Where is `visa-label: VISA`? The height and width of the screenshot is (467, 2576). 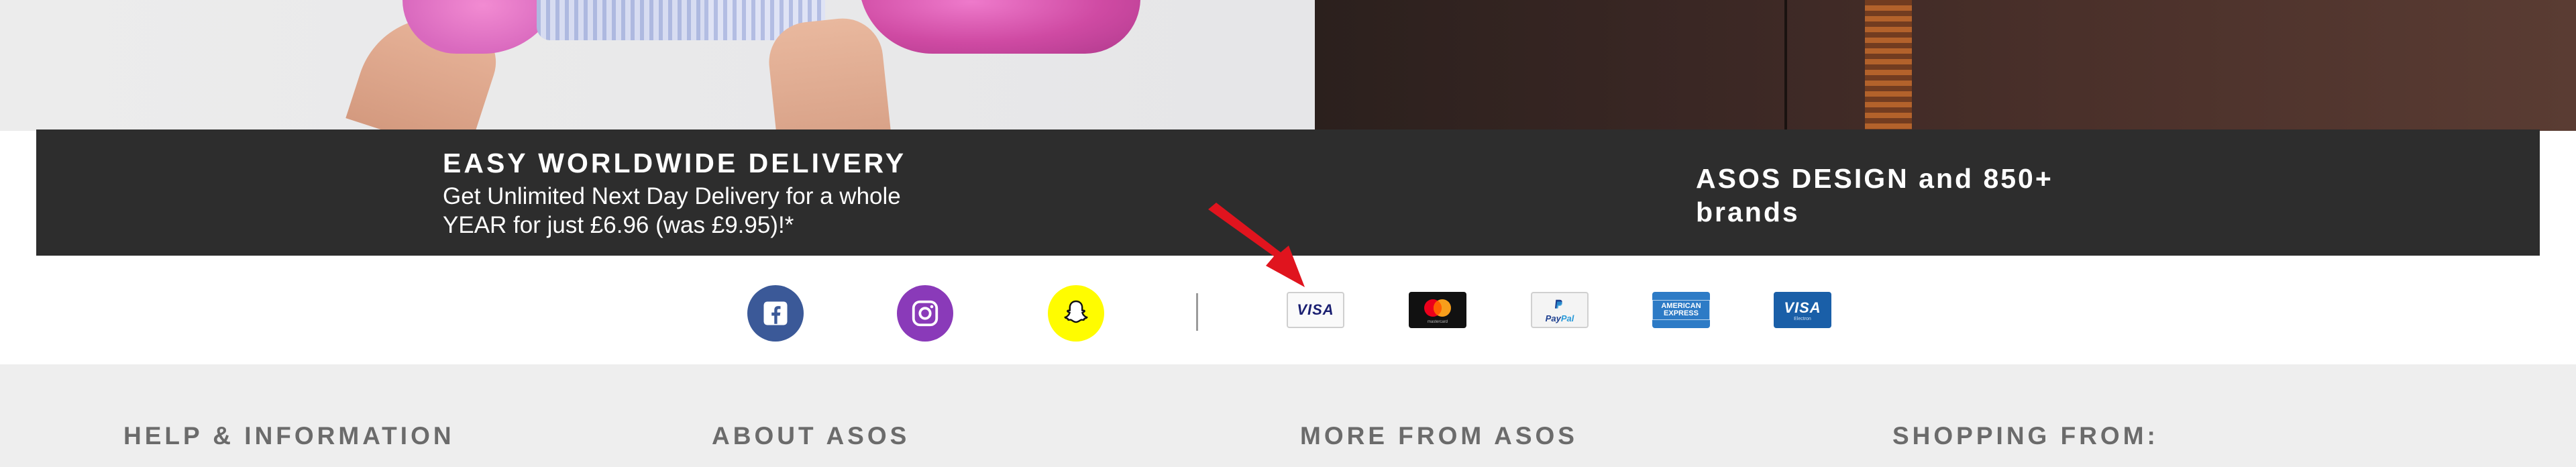 visa-label: VISA is located at coordinates (1315, 309).